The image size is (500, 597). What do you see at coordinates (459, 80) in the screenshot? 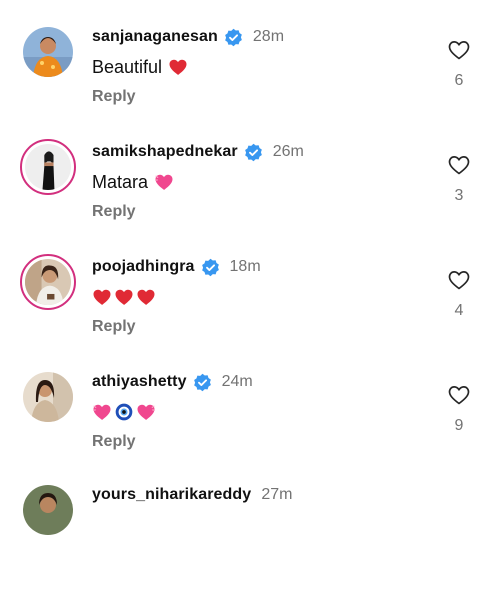
I see `like-count: 6` at bounding box center [459, 80].